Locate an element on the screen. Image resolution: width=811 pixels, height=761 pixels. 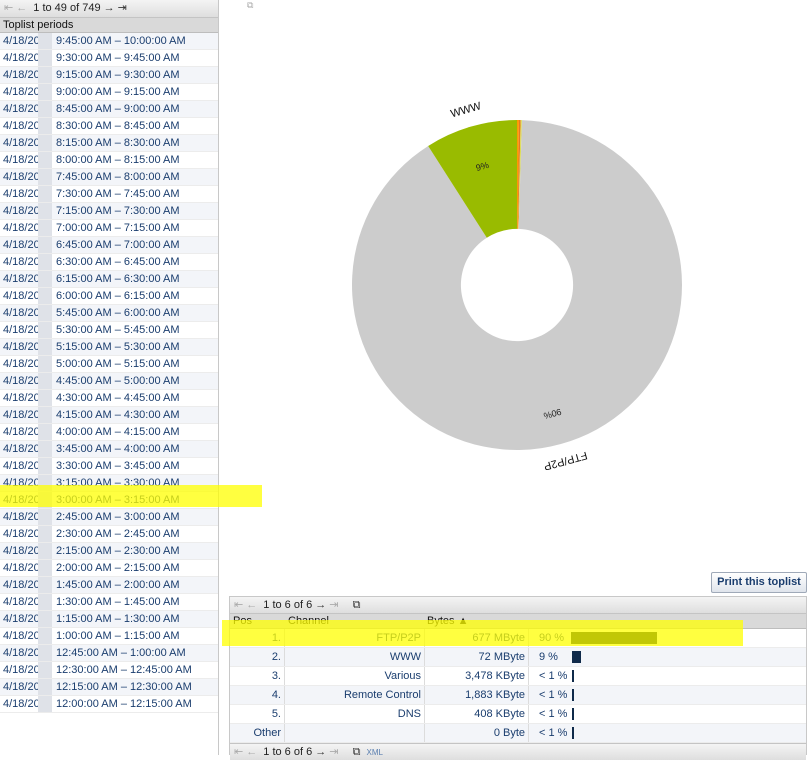
toplist-footer-range-text: 1 to 6 of 6 is located at coordinates (288, 752).